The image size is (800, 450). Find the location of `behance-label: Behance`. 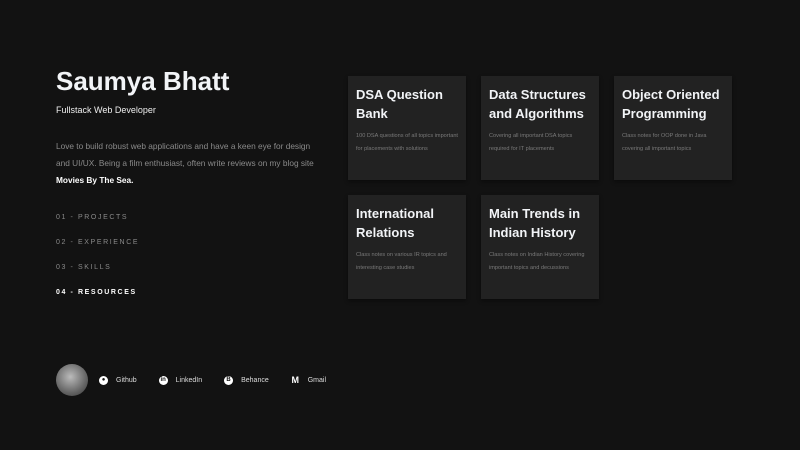

behance-label: Behance is located at coordinates (255, 380).